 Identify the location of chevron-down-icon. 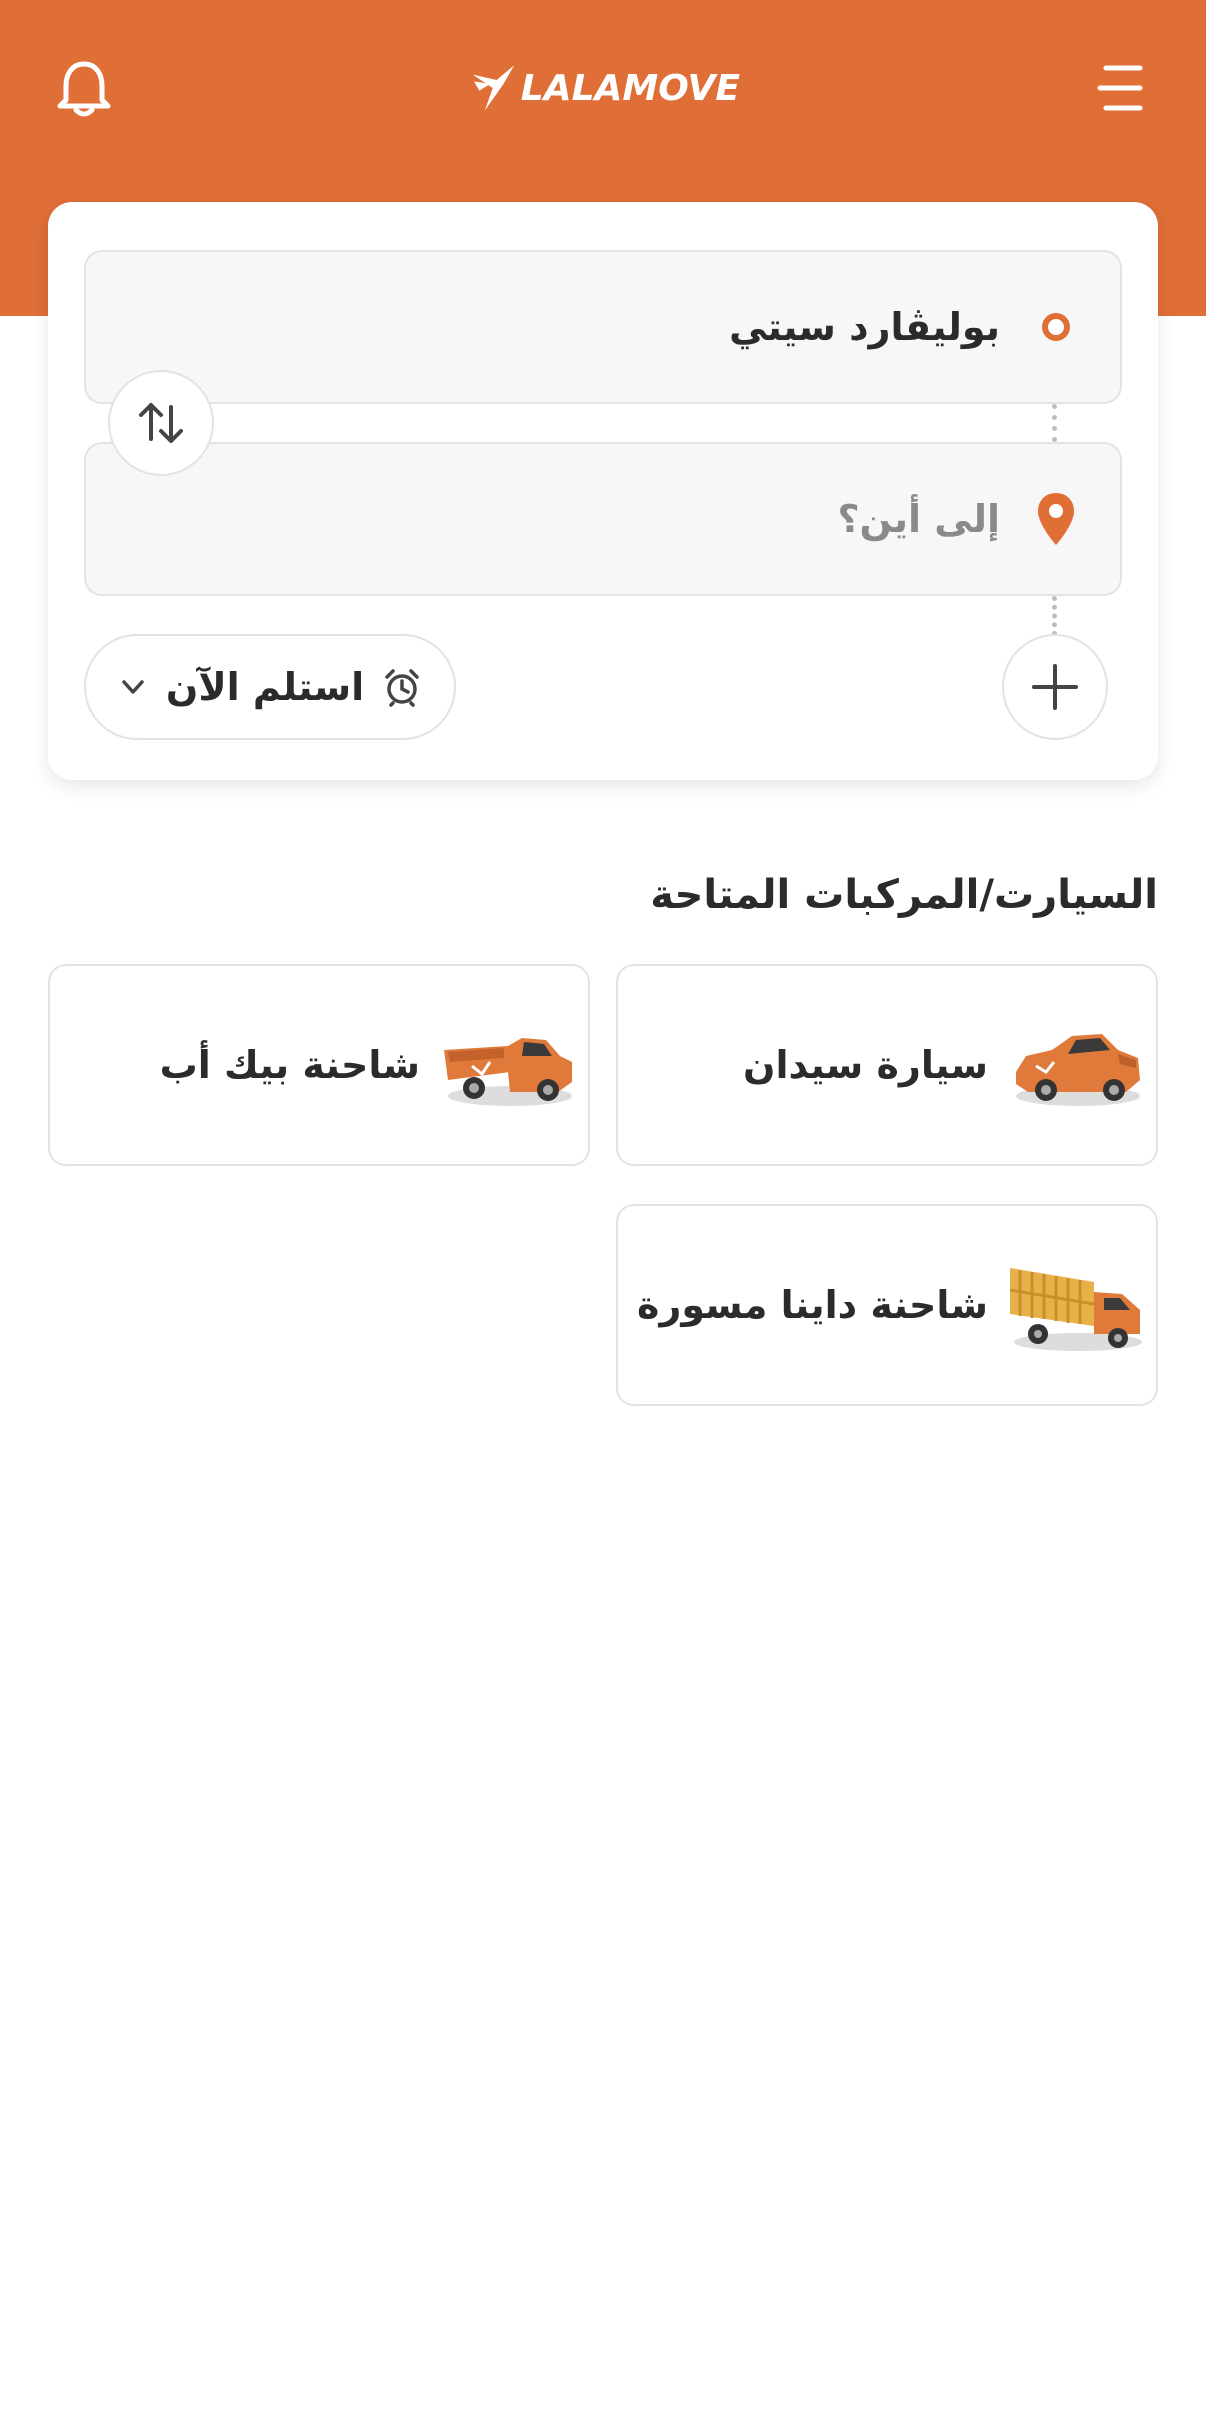
(133, 687).